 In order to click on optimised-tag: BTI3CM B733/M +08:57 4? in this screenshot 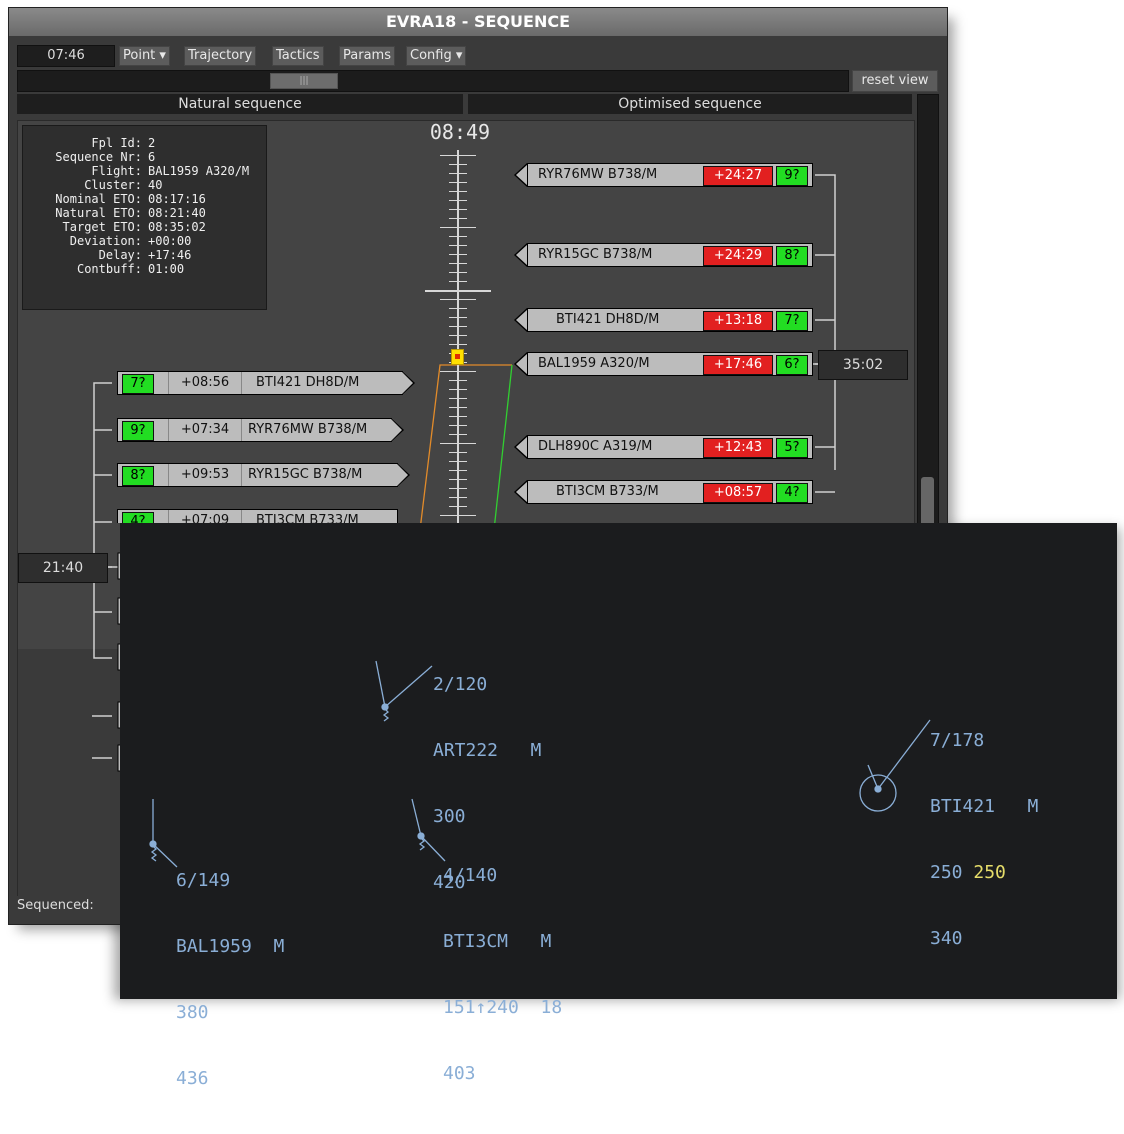, I will do `click(664, 492)`.